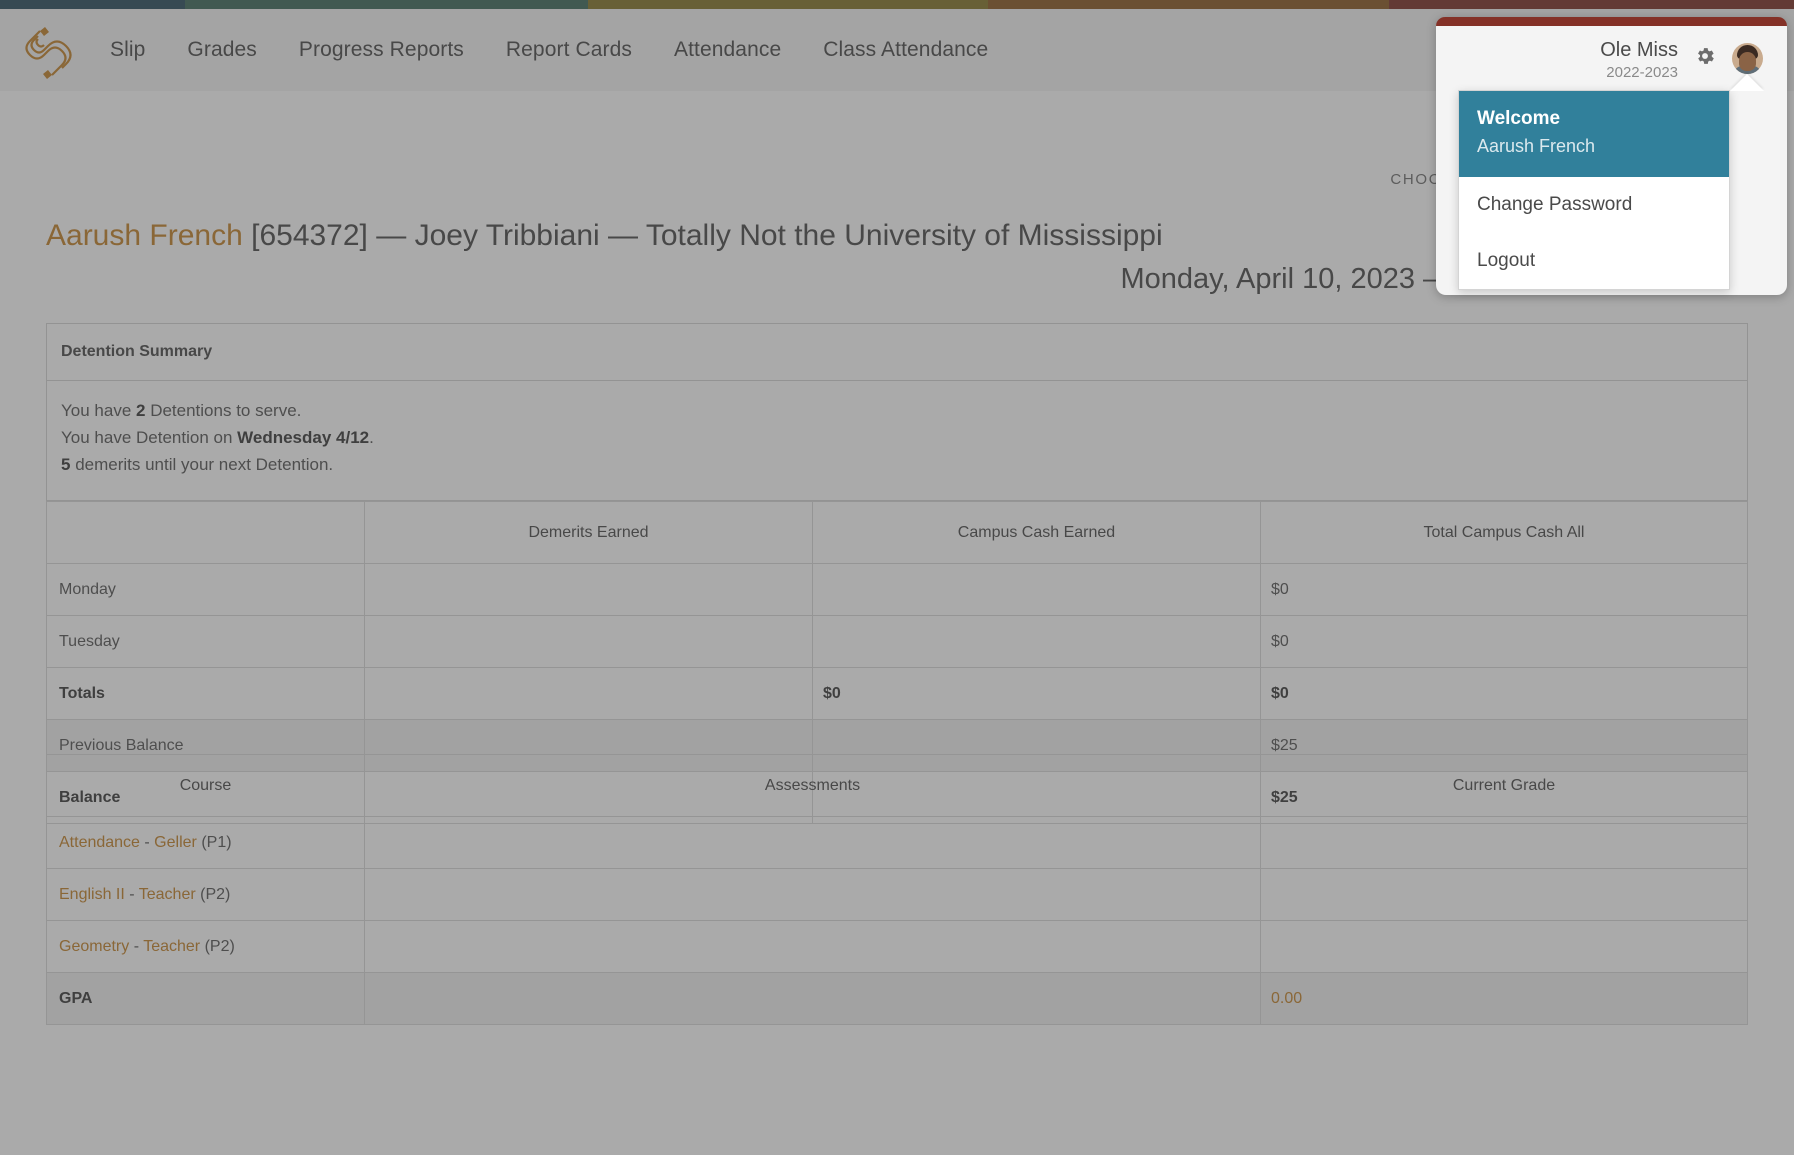 The width and height of the screenshot is (1794, 1155). Describe the element at coordinates (1639, 50) in the screenshot. I see `popover-school-name: Ole Miss` at that location.